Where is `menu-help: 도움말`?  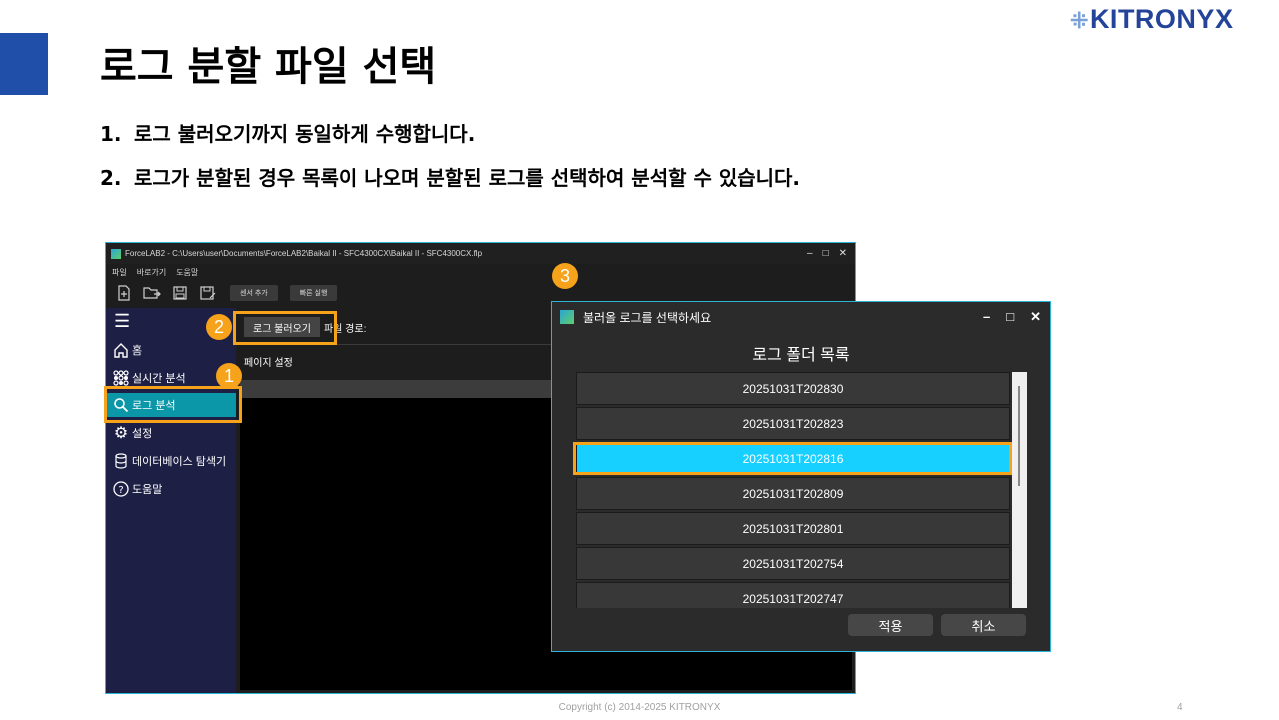
menu-help: 도움말 is located at coordinates (187, 272).